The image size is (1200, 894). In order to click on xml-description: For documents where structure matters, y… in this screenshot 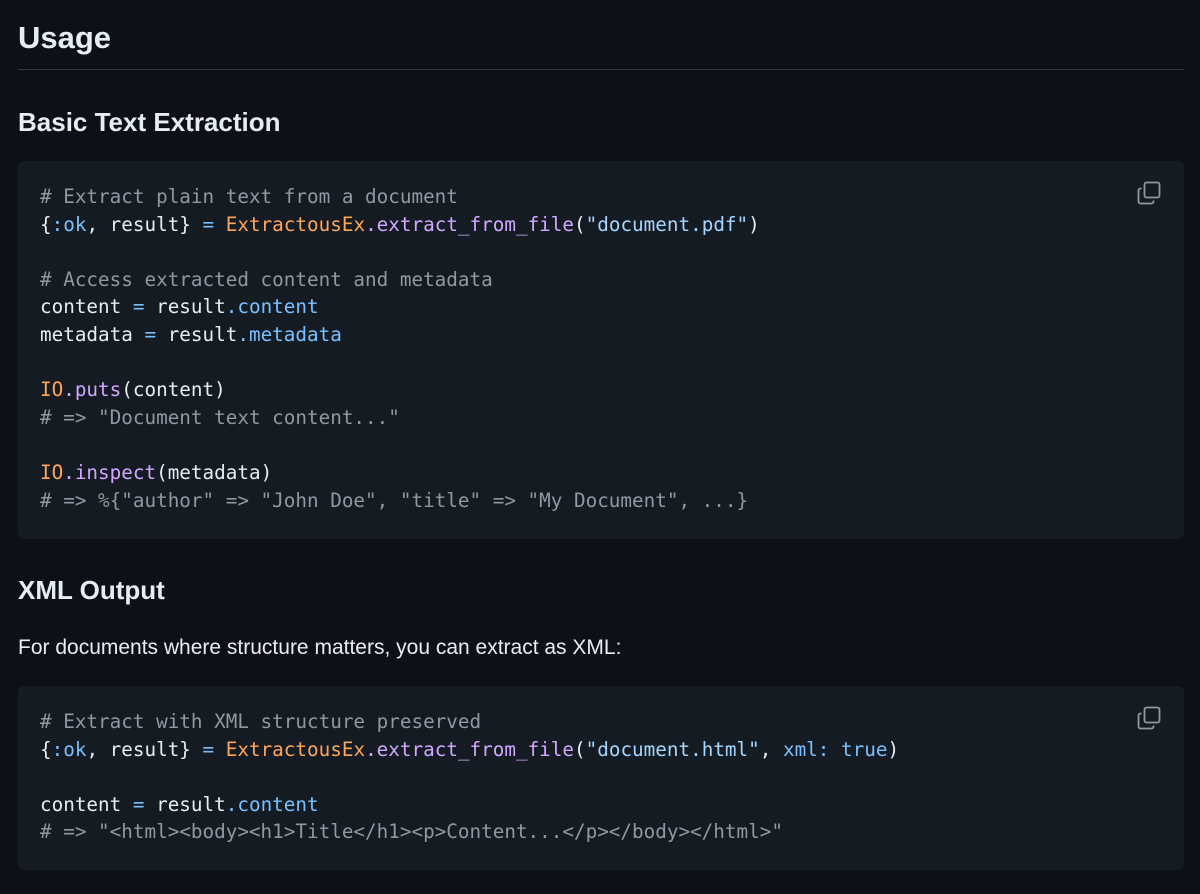, I will do `click(320, 647)`.